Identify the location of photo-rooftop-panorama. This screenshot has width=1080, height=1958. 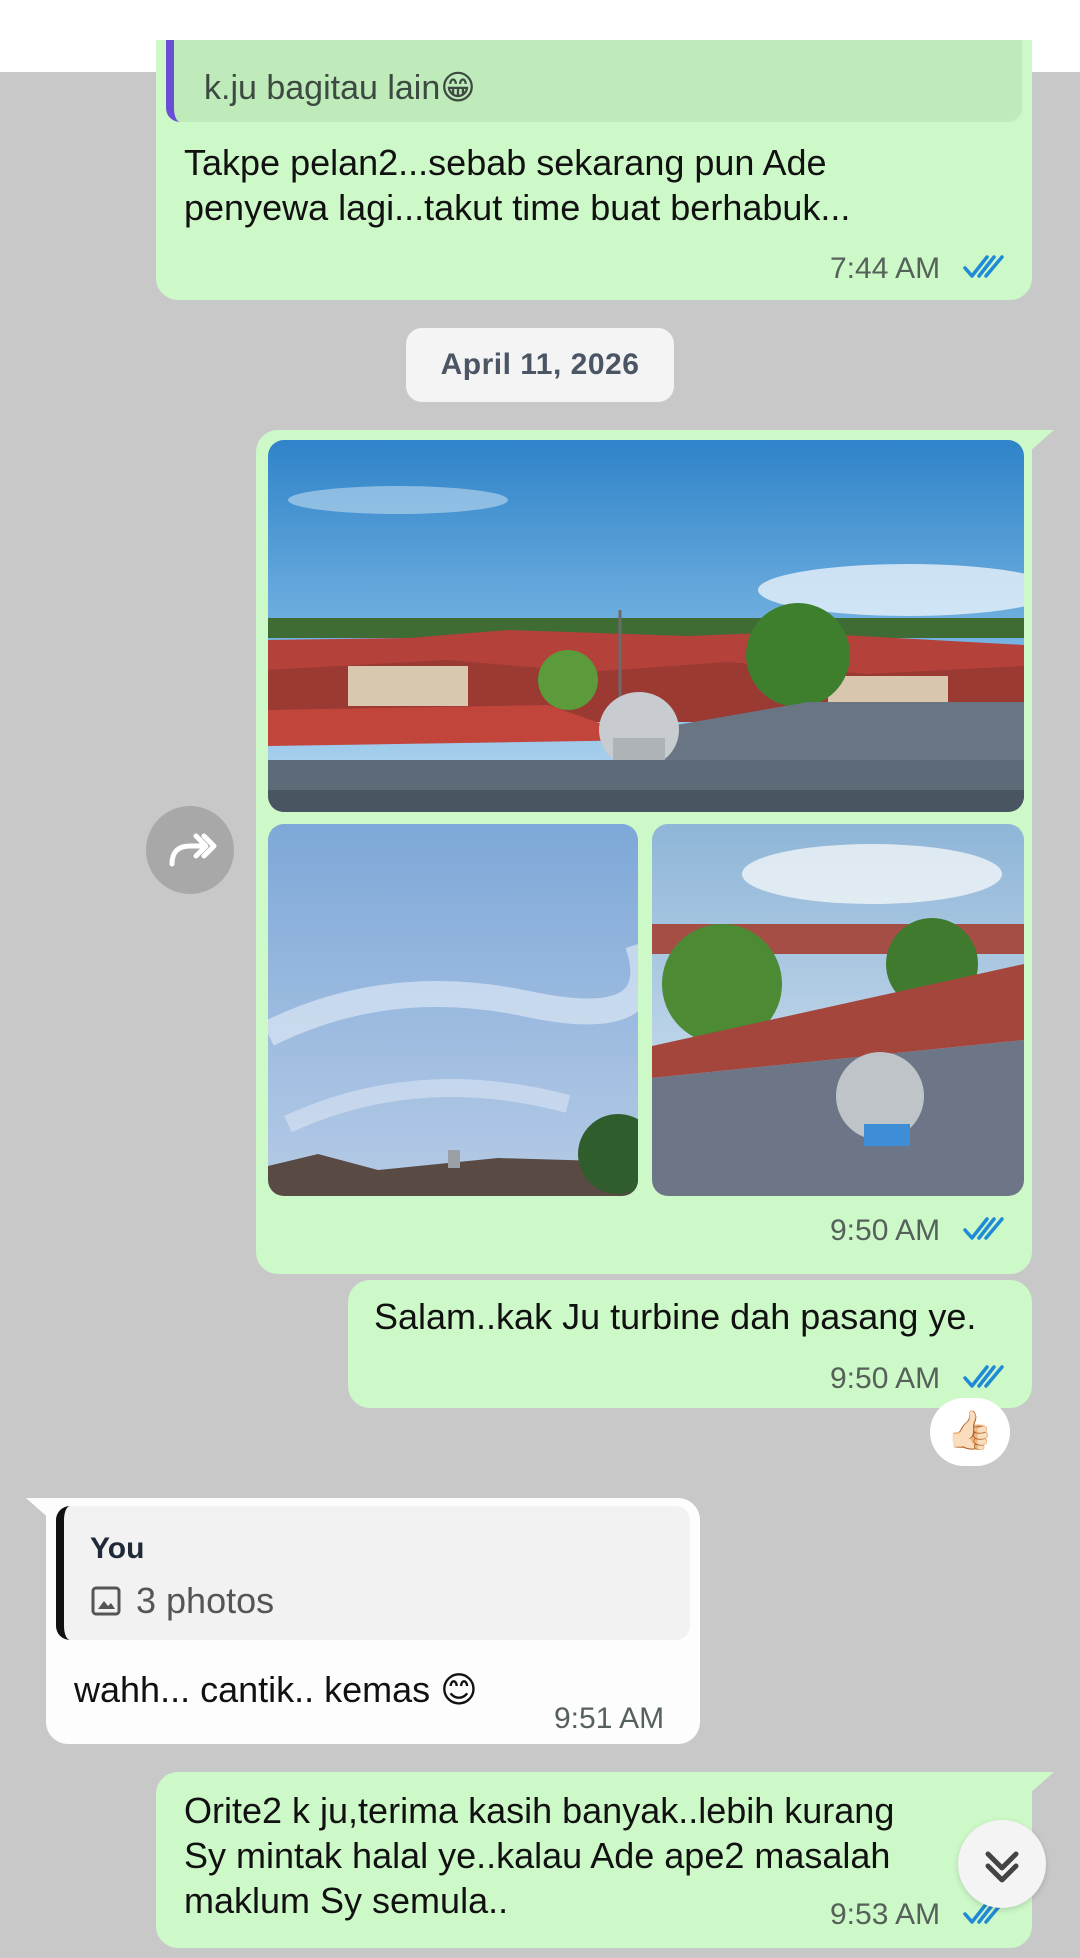
(646, 626).